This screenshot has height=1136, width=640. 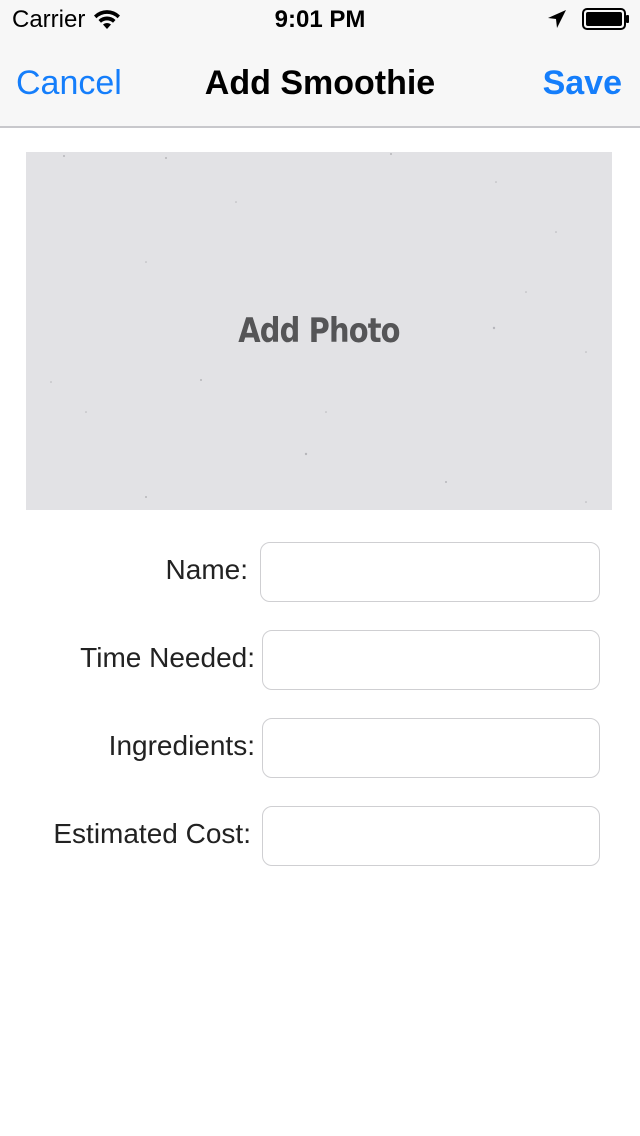 I want to click on estimated-cost-label: Estimated Cost:, so click(x=152, y=833).